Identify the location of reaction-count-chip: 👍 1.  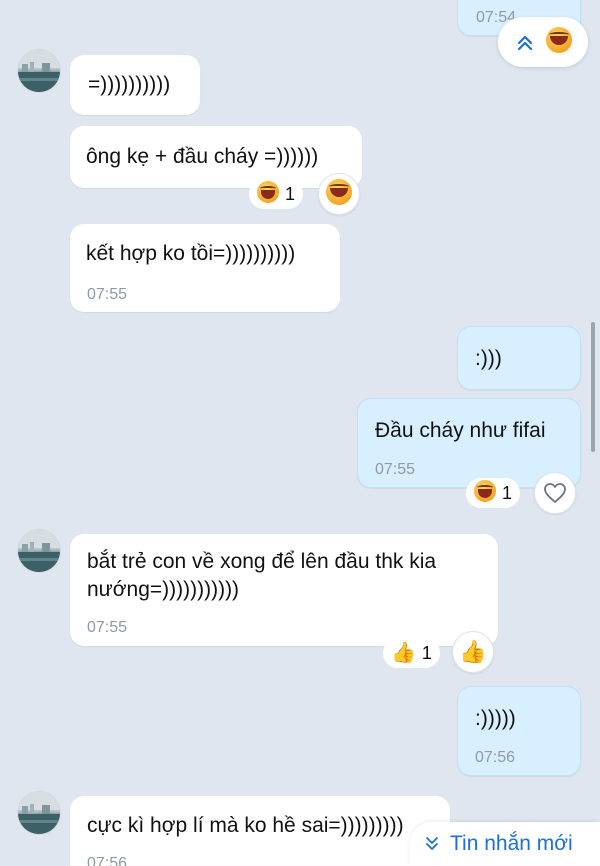
(411, 653).